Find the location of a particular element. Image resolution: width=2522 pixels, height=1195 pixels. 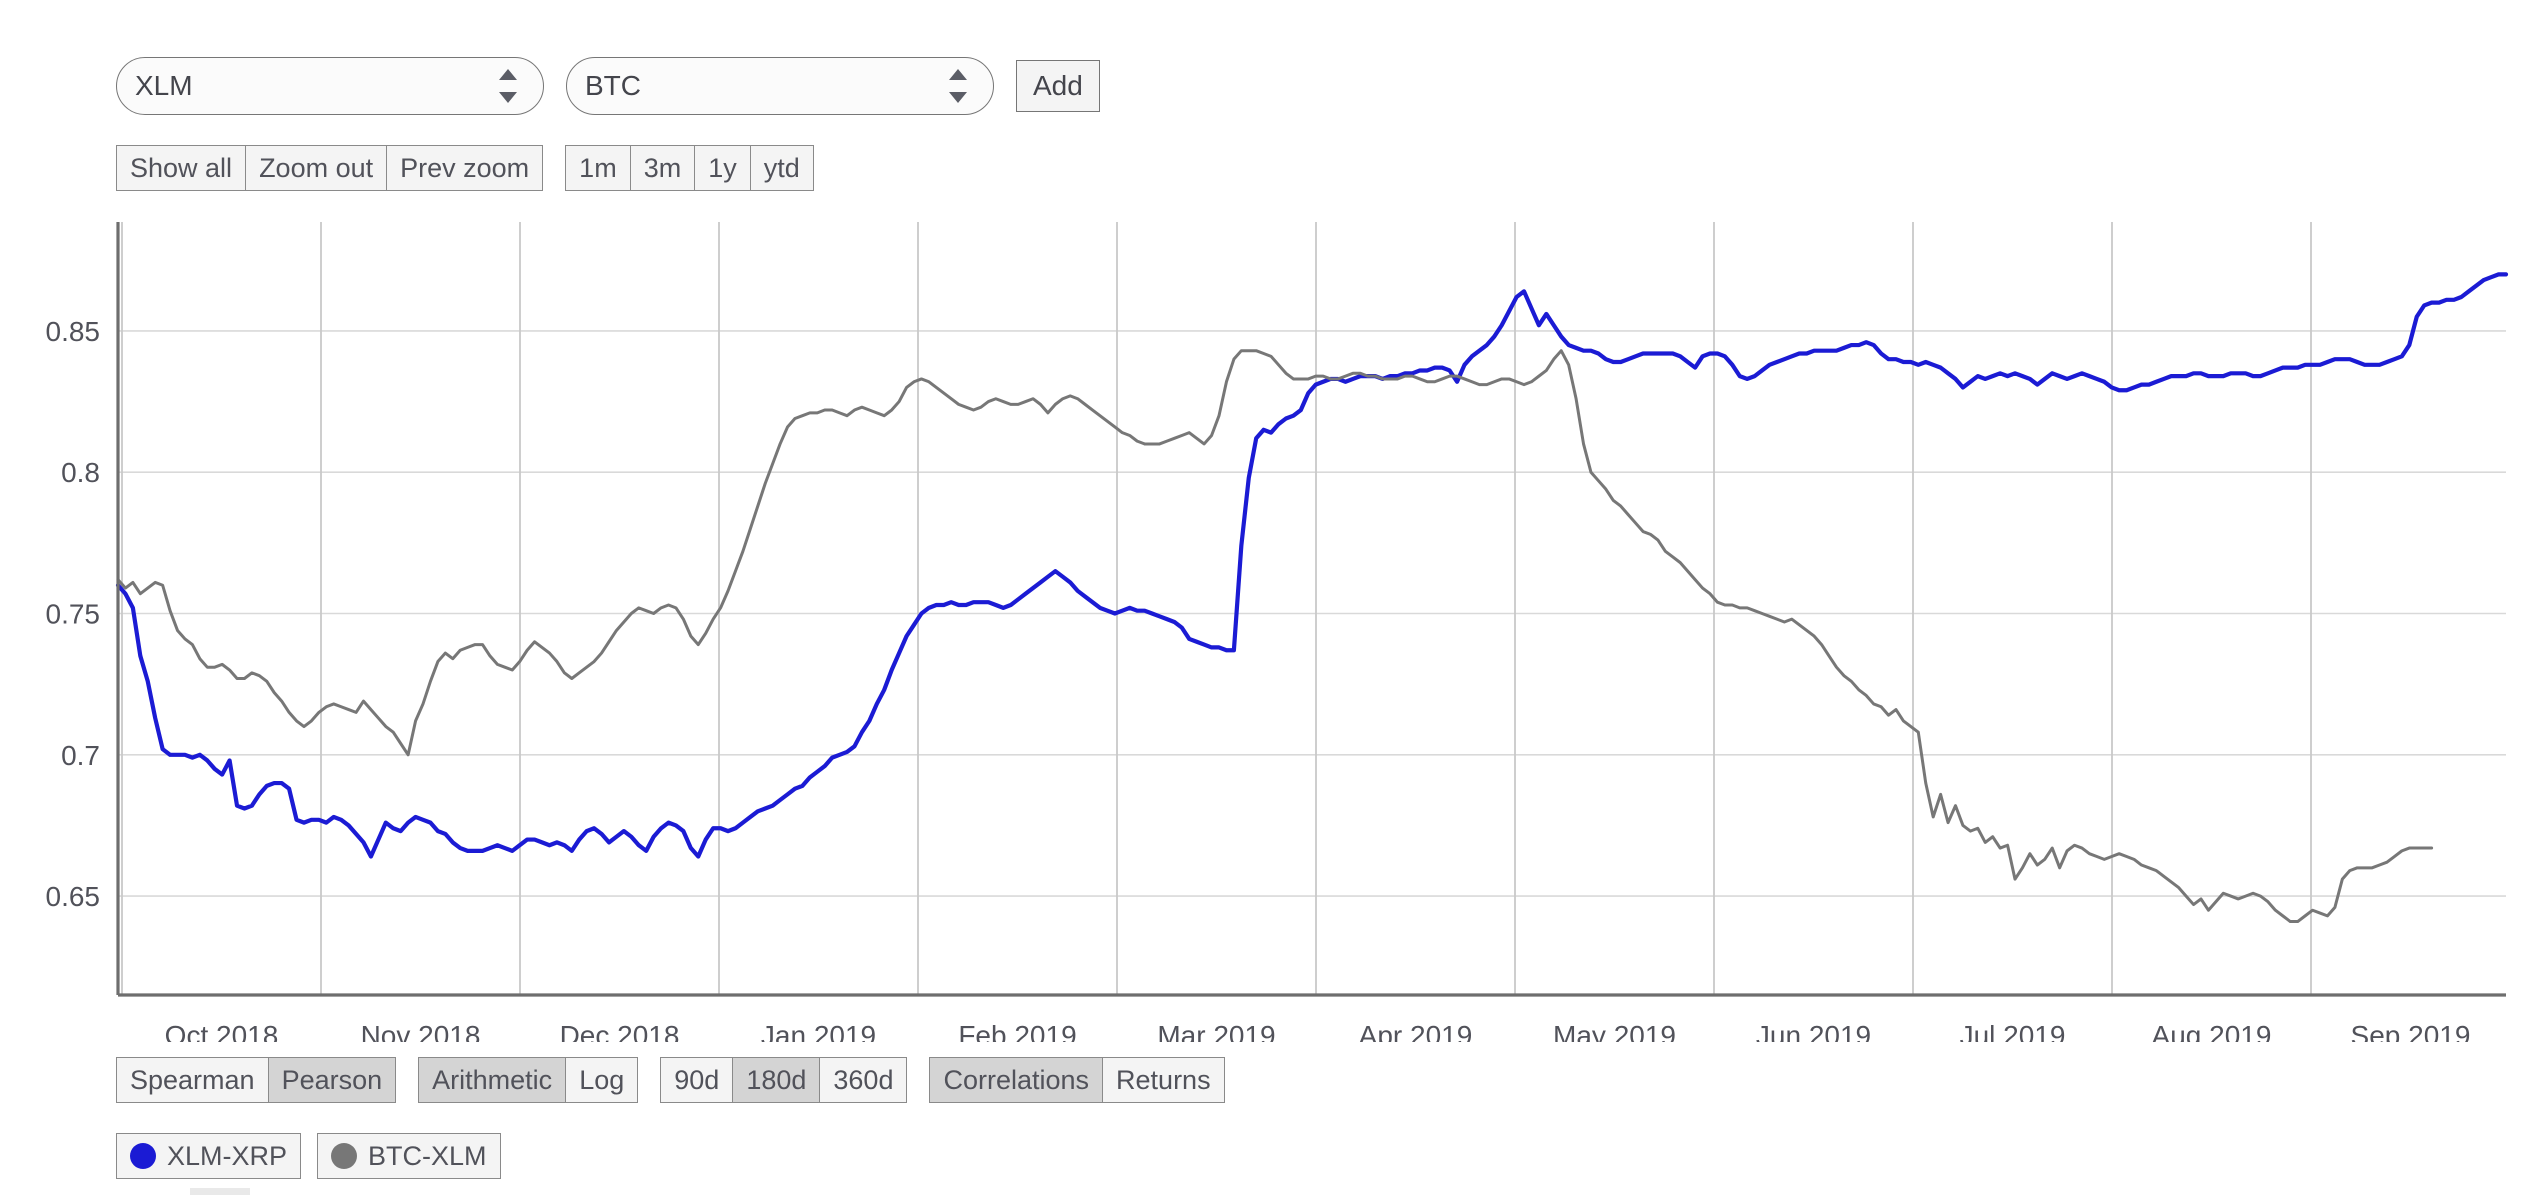

asset-1-value: XLM is located at coordinates (164, 85).